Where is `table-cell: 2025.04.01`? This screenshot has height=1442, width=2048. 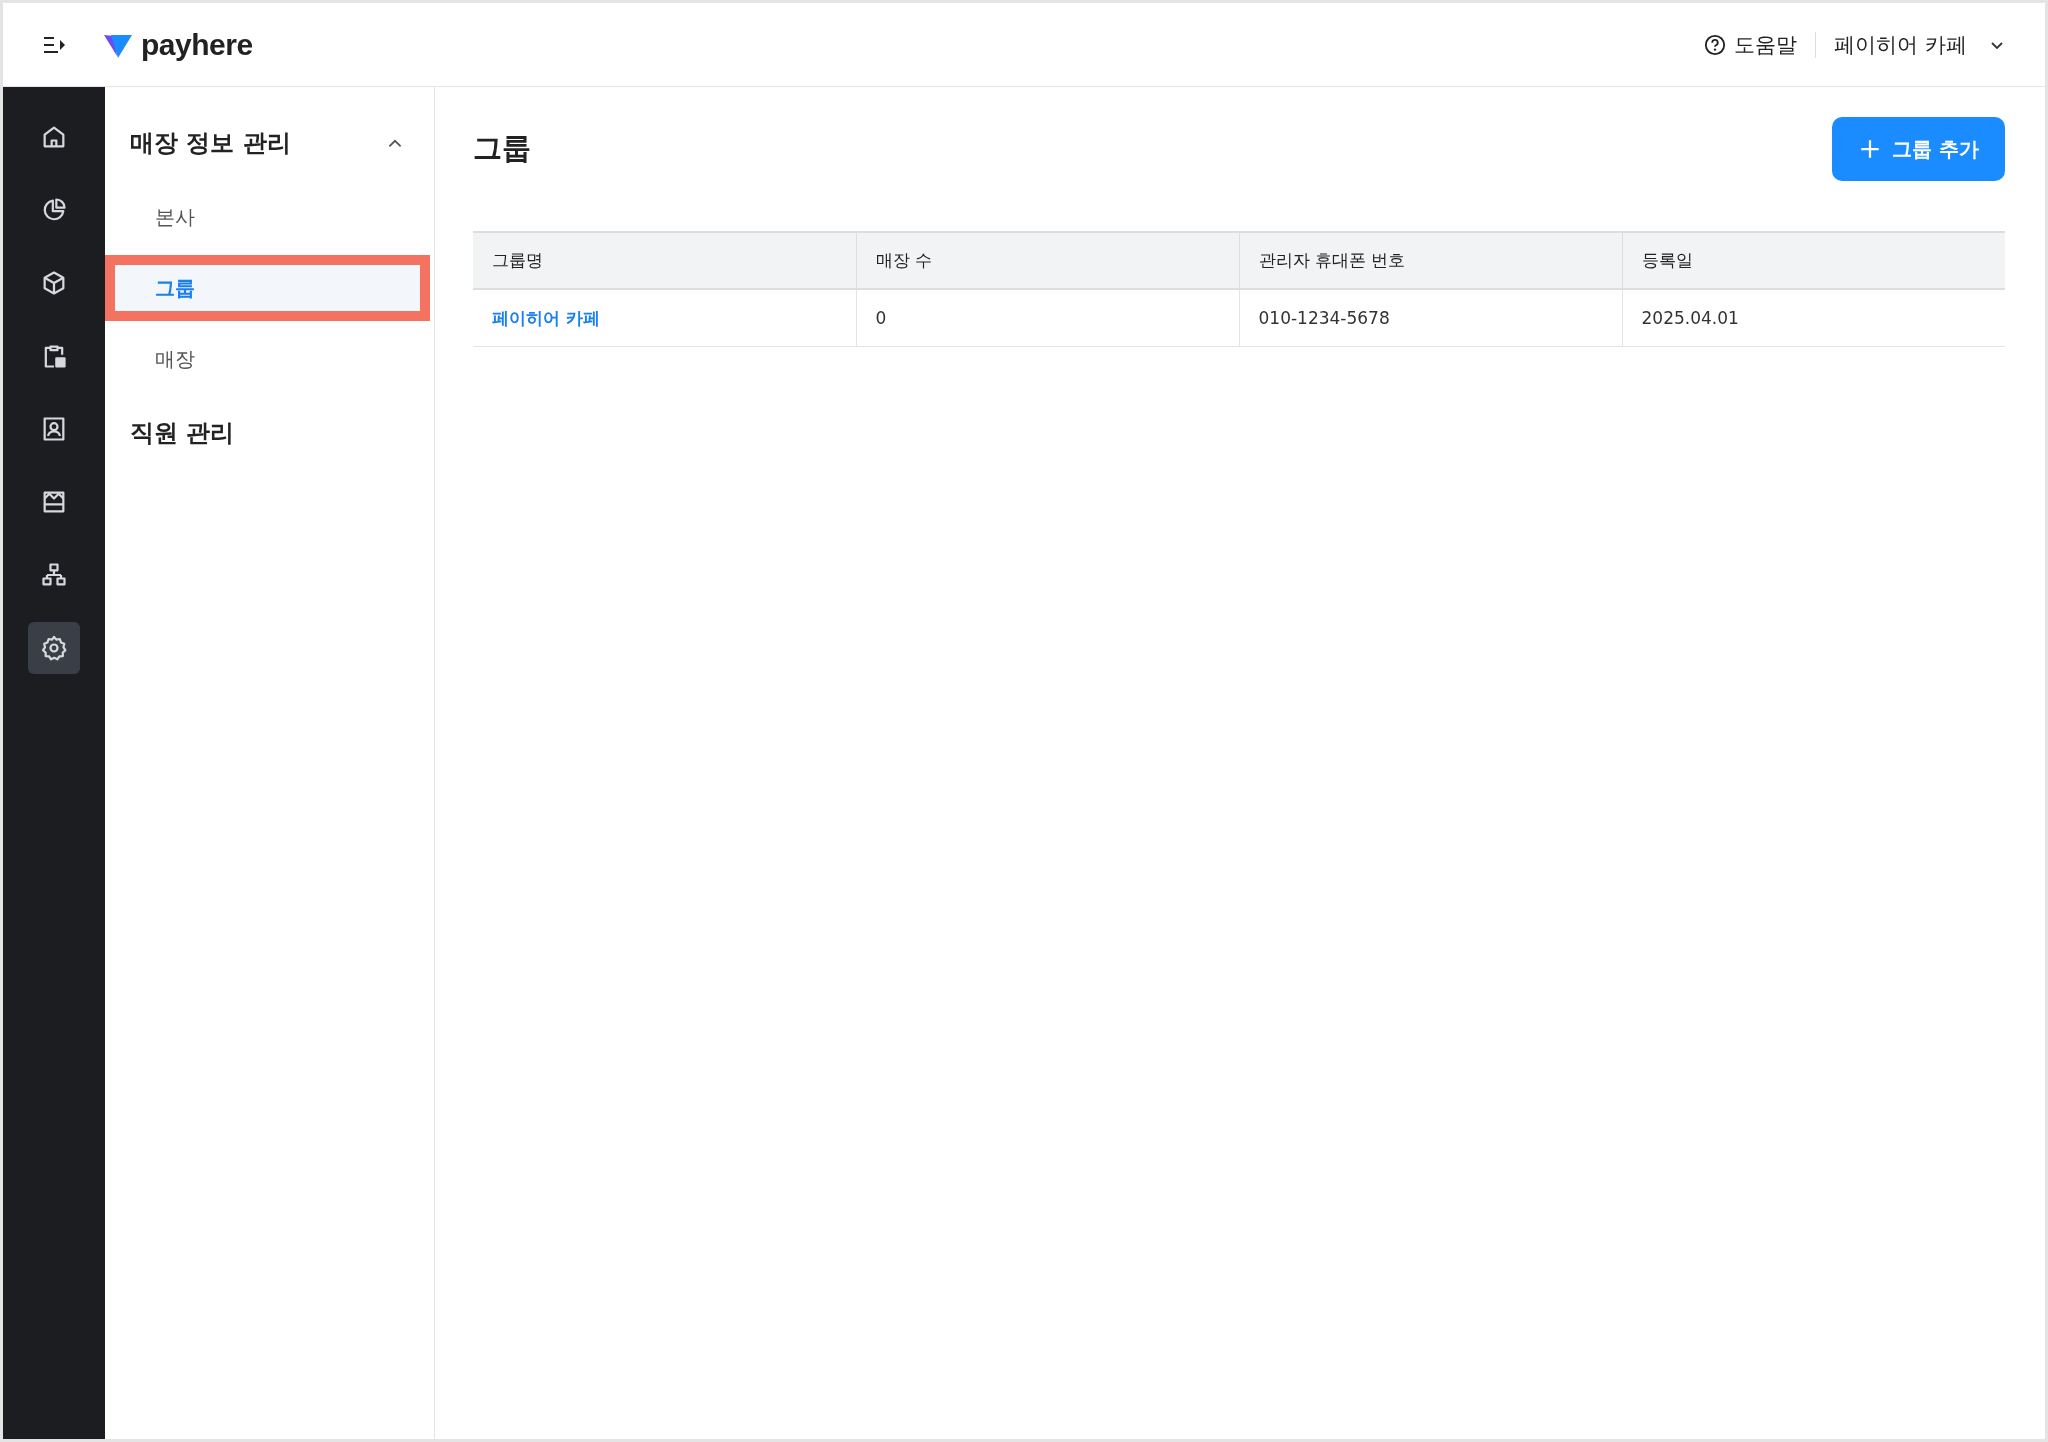 table-cell: 2025.04.01 is located at coordinates (1690, 318).